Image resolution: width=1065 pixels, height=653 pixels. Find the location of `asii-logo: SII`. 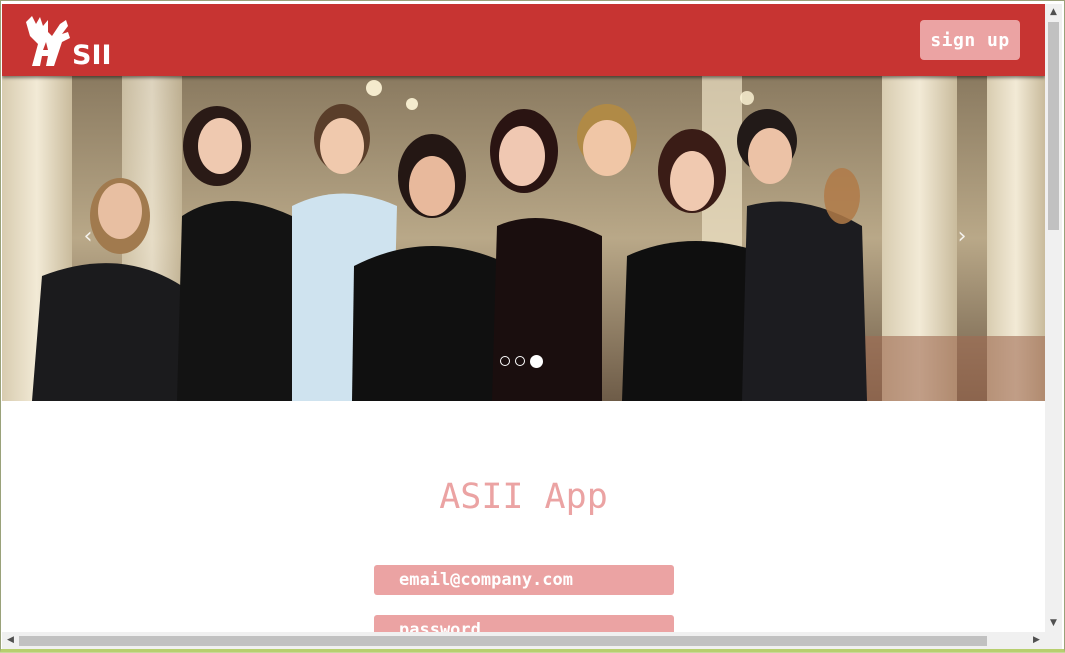

asii-logo: SII is located at coordinates (69, 41).